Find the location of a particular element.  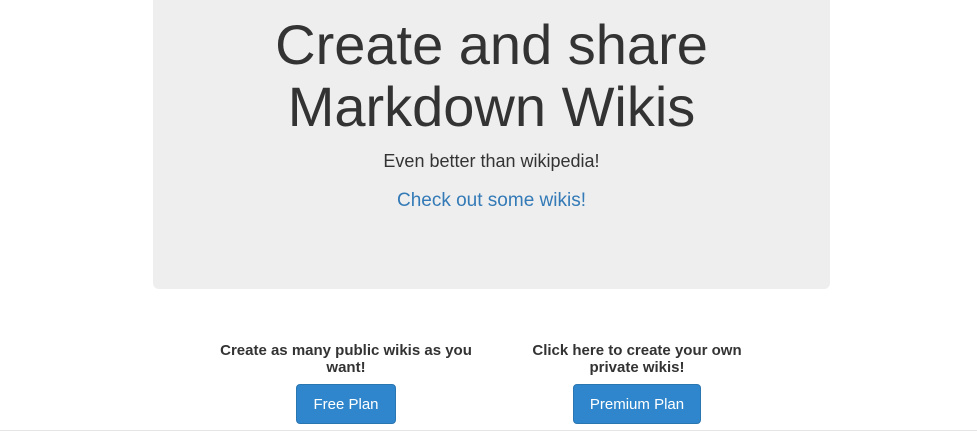

hero-title-line-1: Create and share is located at coordinates (491, 44).